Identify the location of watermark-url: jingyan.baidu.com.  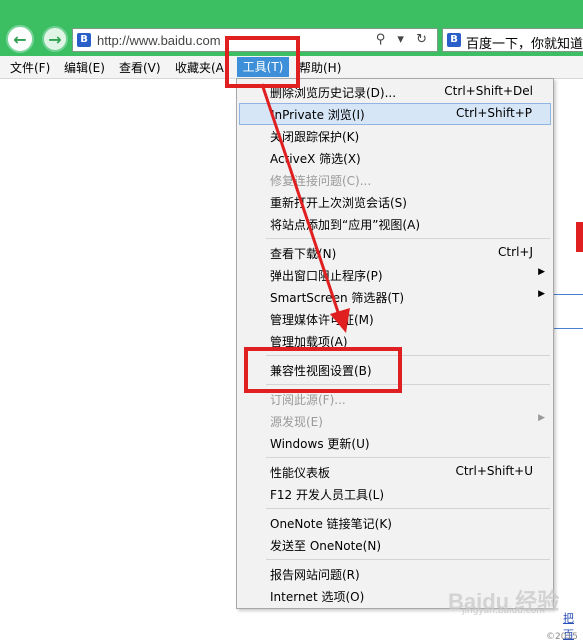
(504, 611).